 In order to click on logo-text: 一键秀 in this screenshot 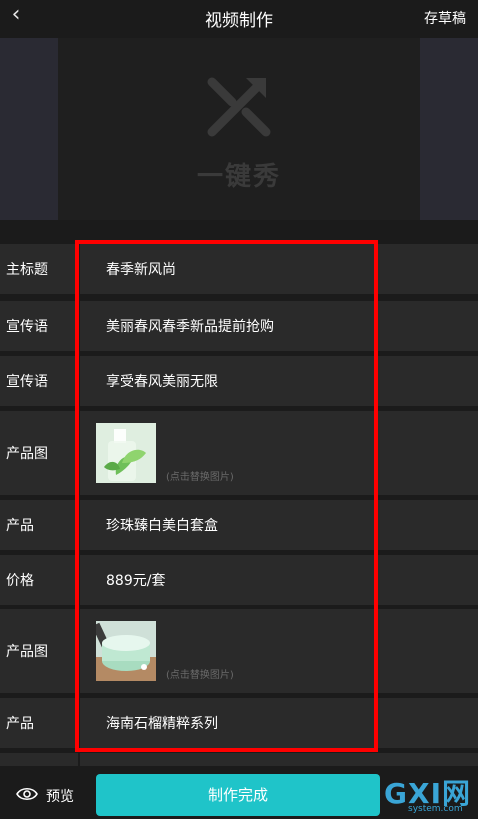, I will do `click(238, 177)`.